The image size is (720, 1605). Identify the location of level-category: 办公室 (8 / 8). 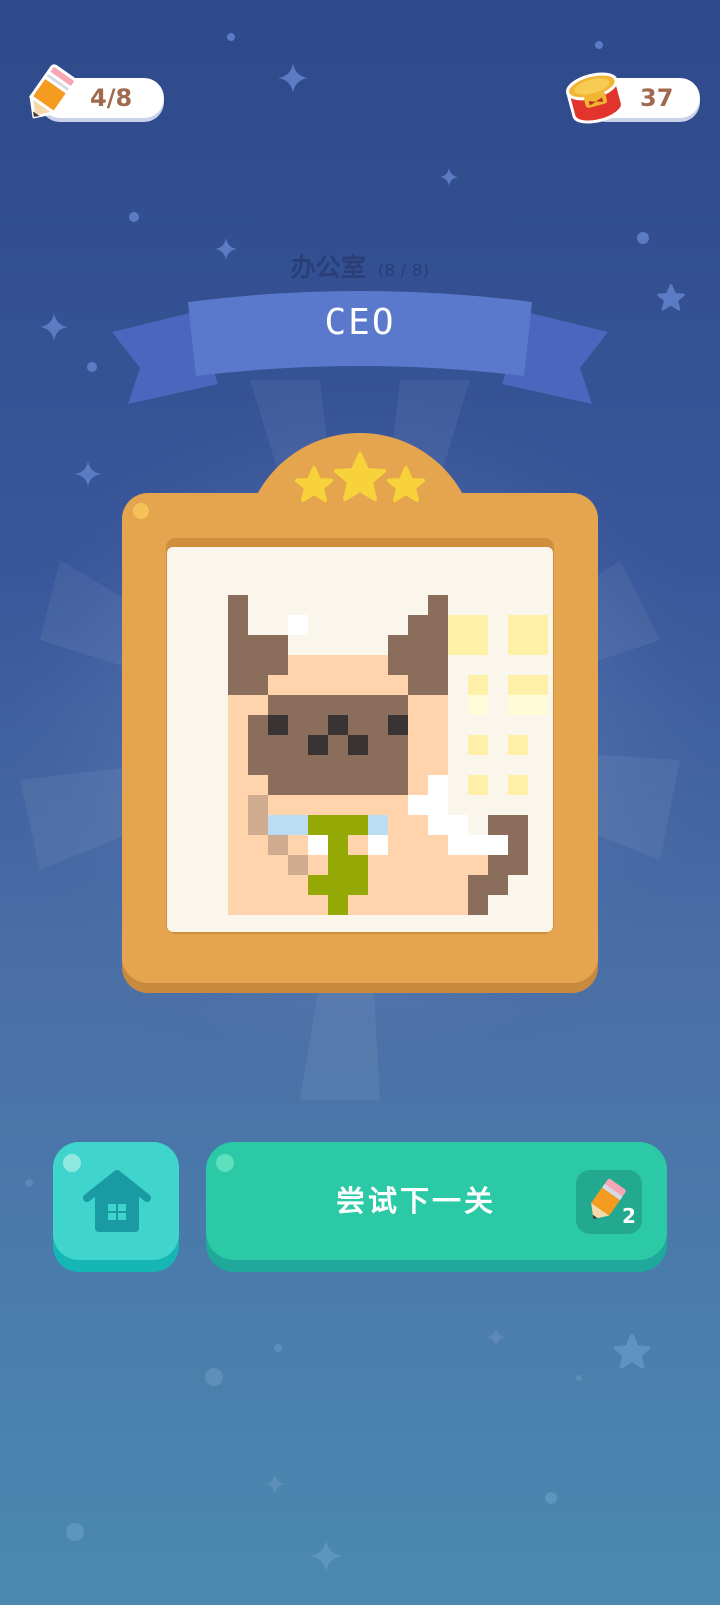
(360, 266).